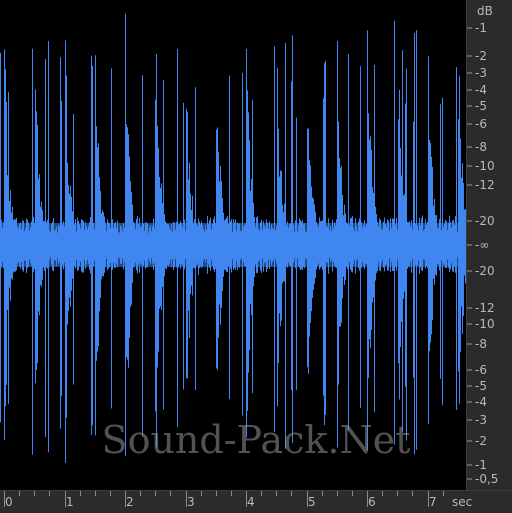 The height and width of the screenshot is (513, 512). I want to click on db-label-lower: -2, so click(481, 441).